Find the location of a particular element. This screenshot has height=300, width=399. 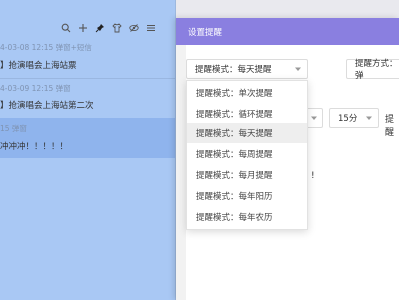

dropdown-option: 提醒模式：每年农历 is located at coordinates (247, 217).